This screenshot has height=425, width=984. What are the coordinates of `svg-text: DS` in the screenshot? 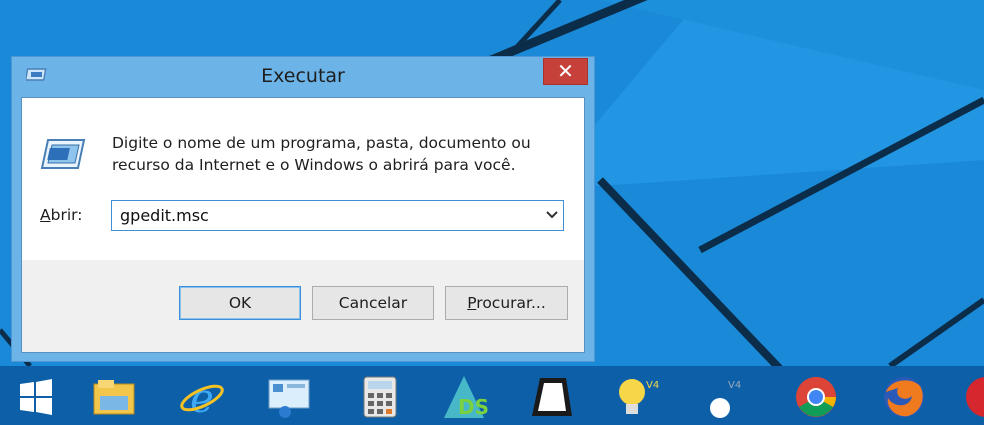 It's located at (473, 407).